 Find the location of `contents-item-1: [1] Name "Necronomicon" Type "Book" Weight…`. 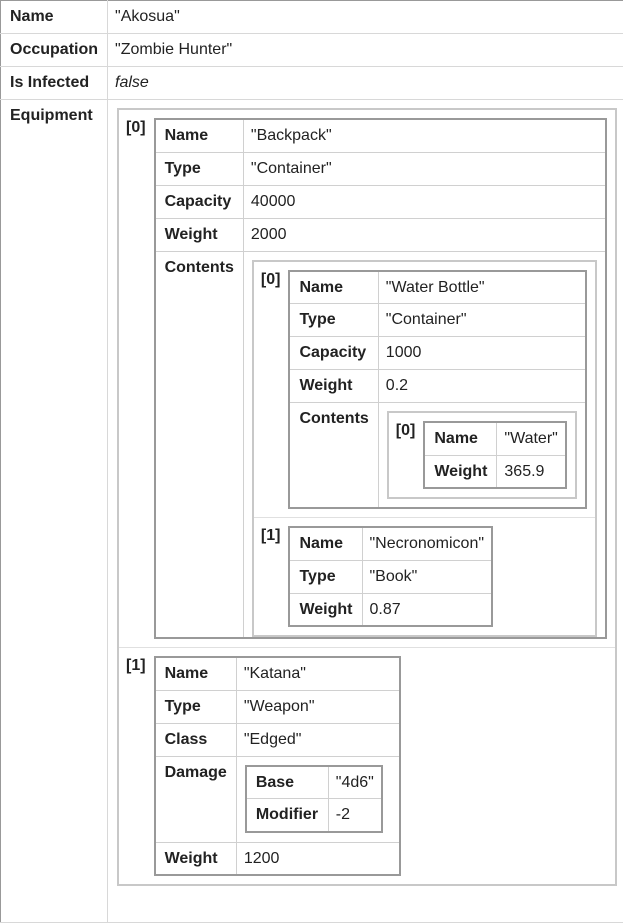

contents-item-1: [1] Name "Necronomicon" Type "Book" Weight… is located at coordinates (424, 577).